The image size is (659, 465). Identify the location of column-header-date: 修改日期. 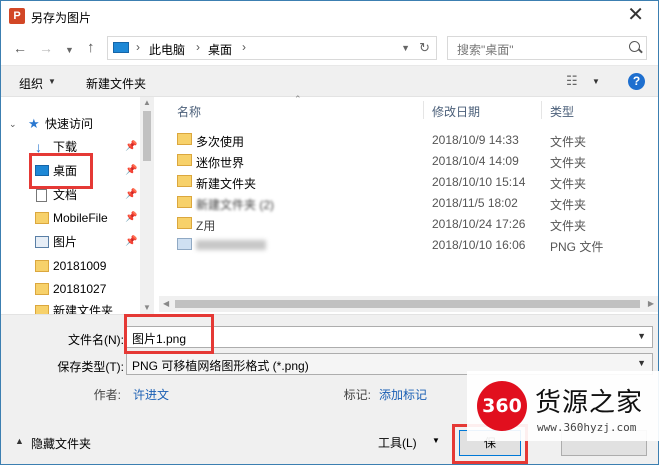
(456, 111).